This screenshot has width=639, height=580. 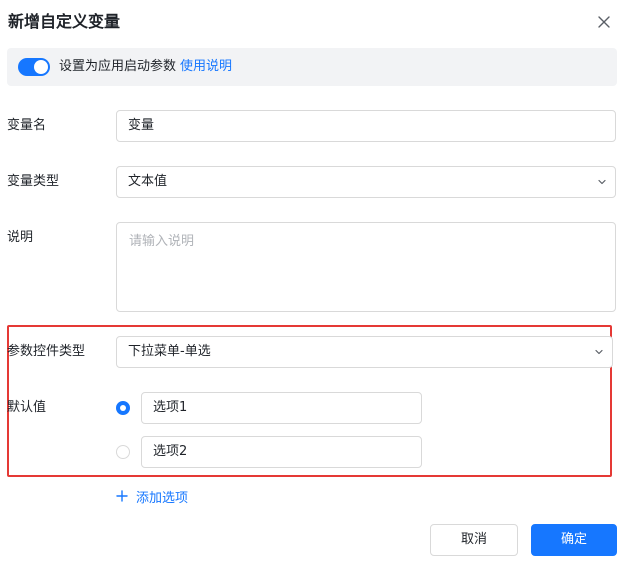 I want to click on control-type-label: 参数控件类型, so click(x=46, y=351).